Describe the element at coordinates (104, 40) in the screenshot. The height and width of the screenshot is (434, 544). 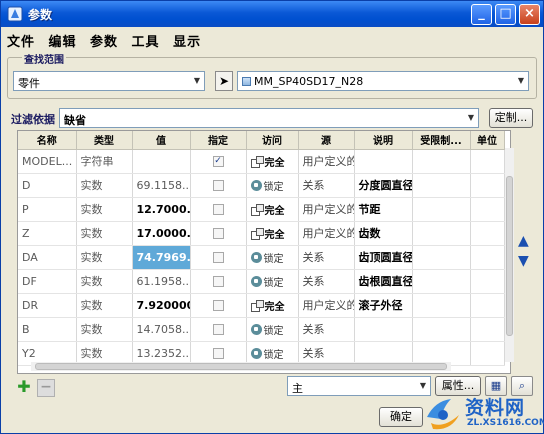
I see `menu-parameters: 参数` at that location.